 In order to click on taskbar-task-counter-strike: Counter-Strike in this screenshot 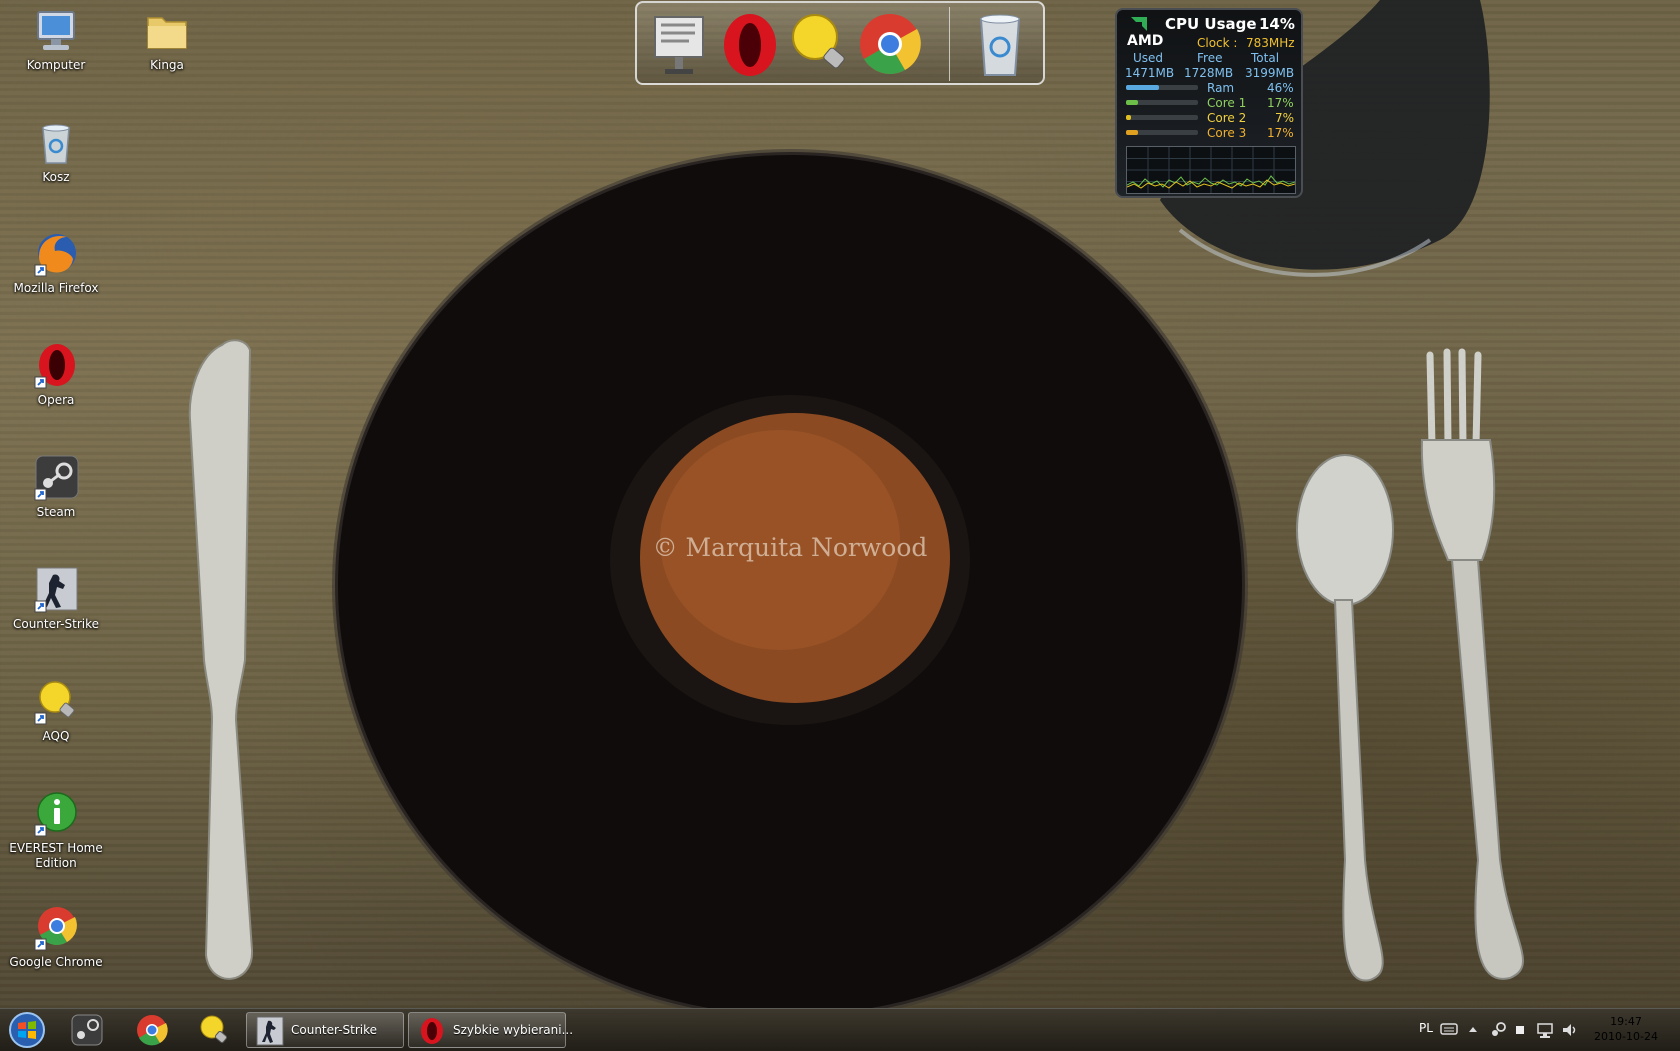, I will do `click(325, 1030)`.